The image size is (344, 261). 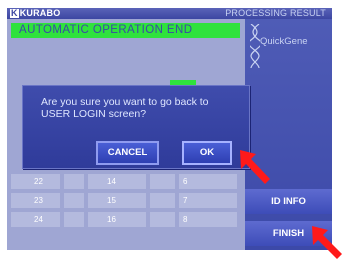 I want to click on dna-helix-icon, so click(x=255, y=46).